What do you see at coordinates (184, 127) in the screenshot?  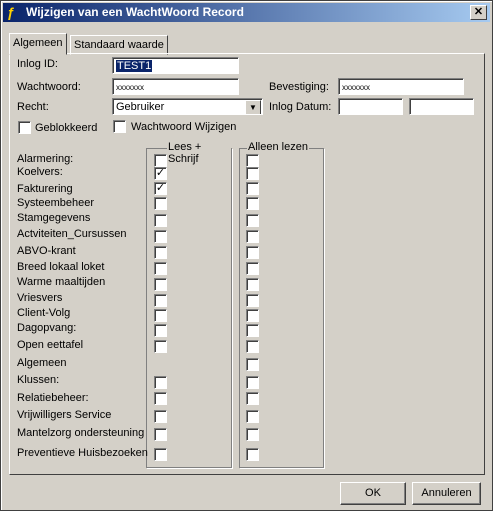 I see `change-password-label: Wachtwoord Wijzigen` at bounding box center [184, 127].